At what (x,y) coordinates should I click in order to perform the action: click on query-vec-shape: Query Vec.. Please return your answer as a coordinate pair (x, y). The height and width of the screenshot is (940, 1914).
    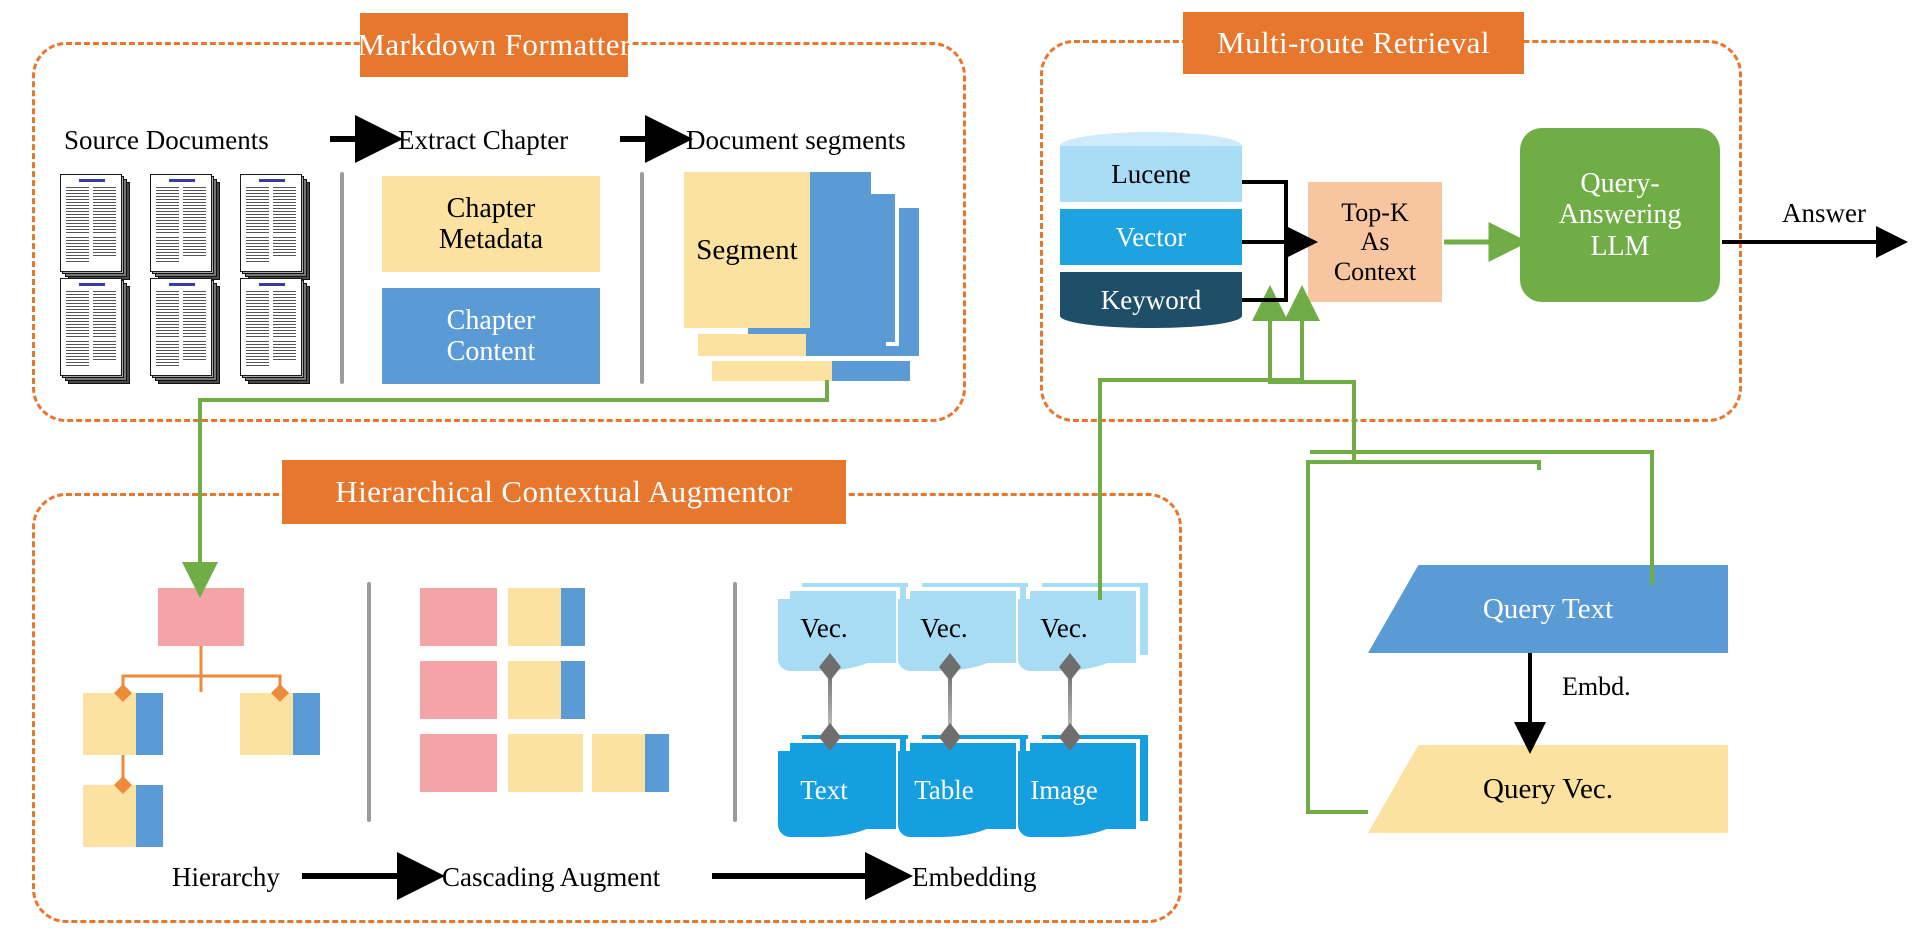
    Looking at the image, I should click on (1548, 789).